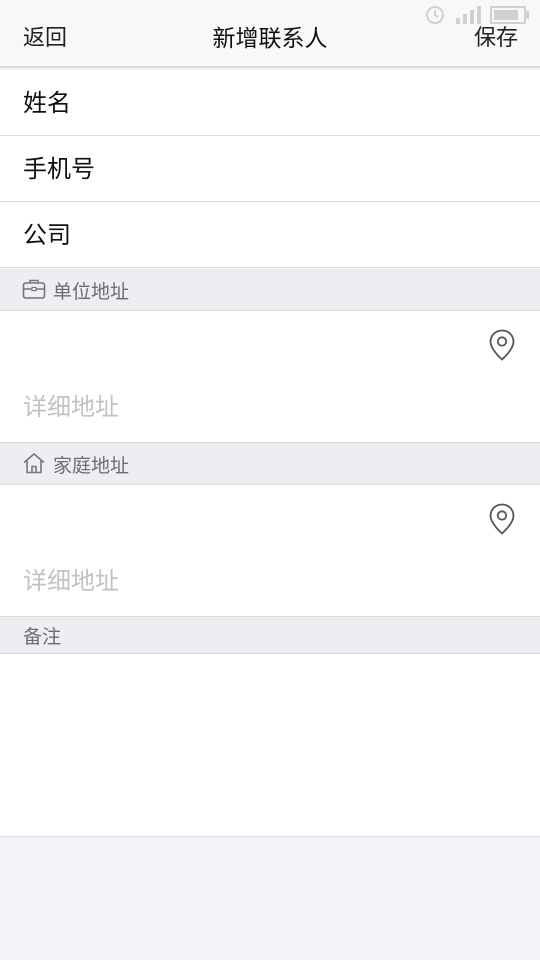 This screenshot has height=960, width=540. I want to click on work-address-label: 单位地址, so click(91, 292).